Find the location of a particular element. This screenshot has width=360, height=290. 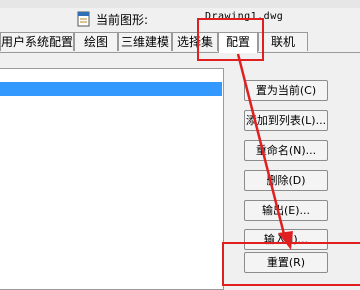

tab-3d-modeling: 三维建模 is located at coordinates (145, 41).